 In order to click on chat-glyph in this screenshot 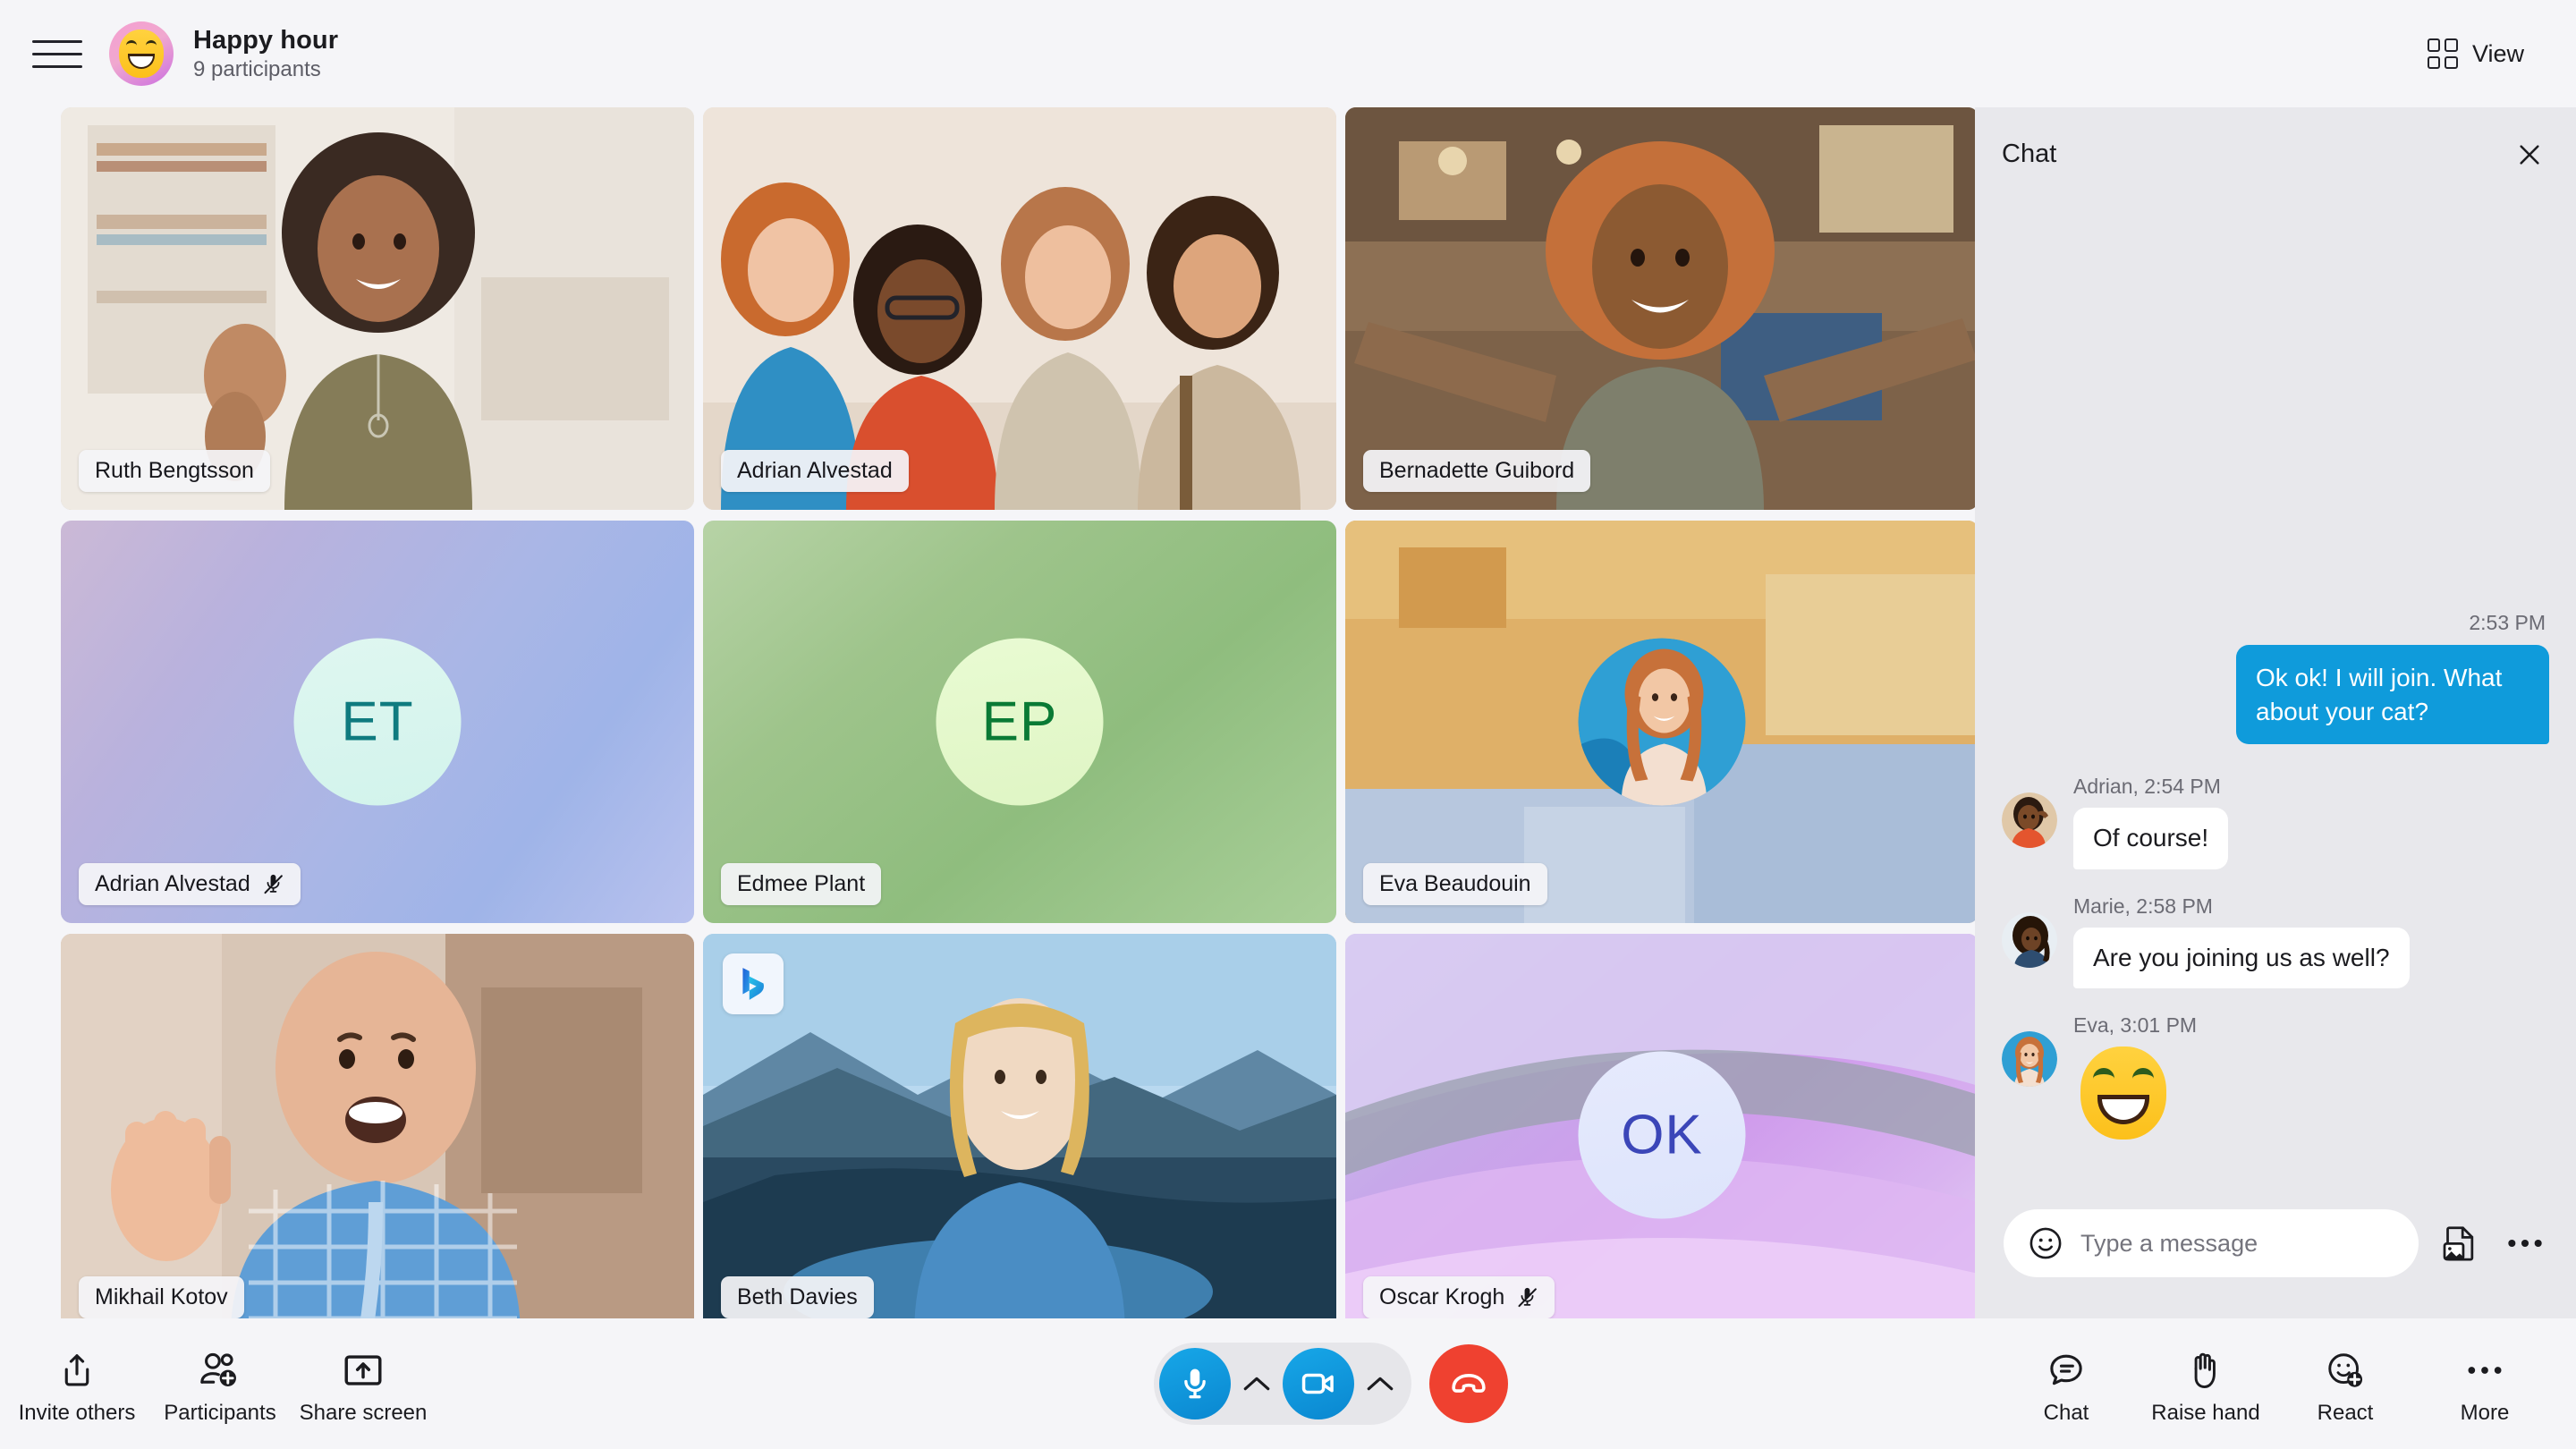, I will do `click(2066, 1369)`.